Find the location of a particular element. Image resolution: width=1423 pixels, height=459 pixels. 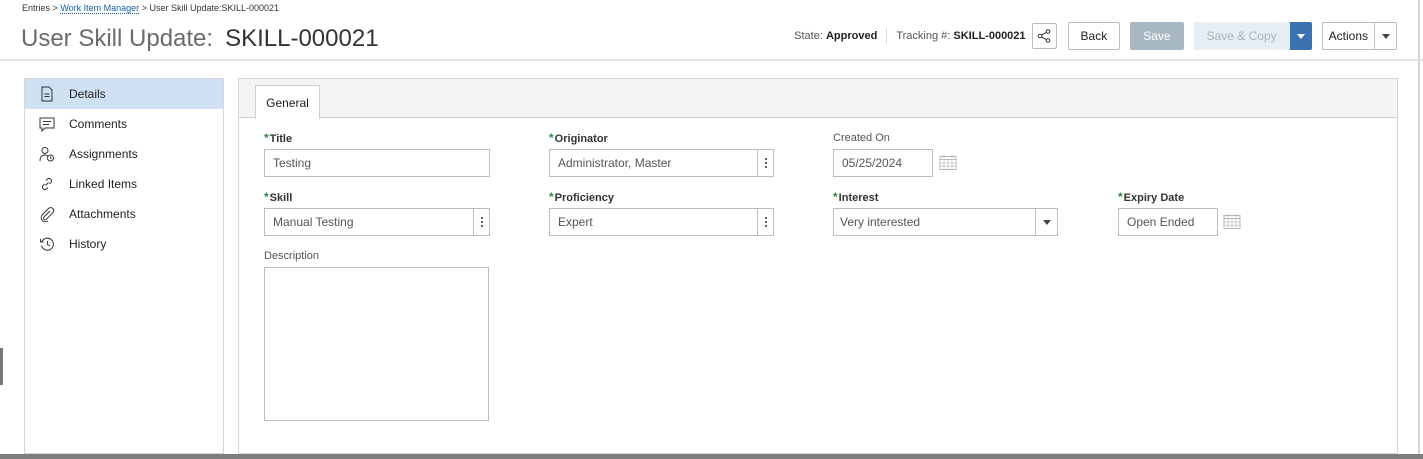

interest-select: Very interested is located at coordinates (945, 222).